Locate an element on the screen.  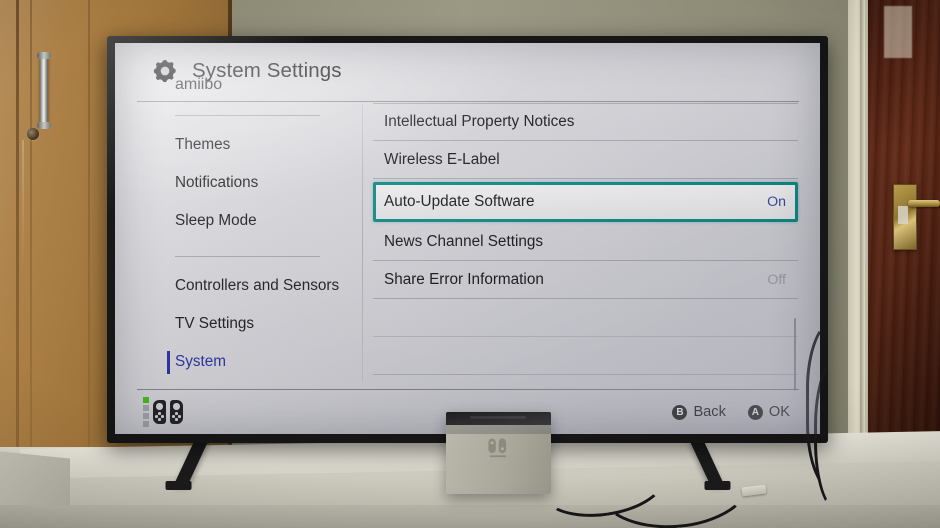
joycon-dpad is located at coordinates (159, 416).